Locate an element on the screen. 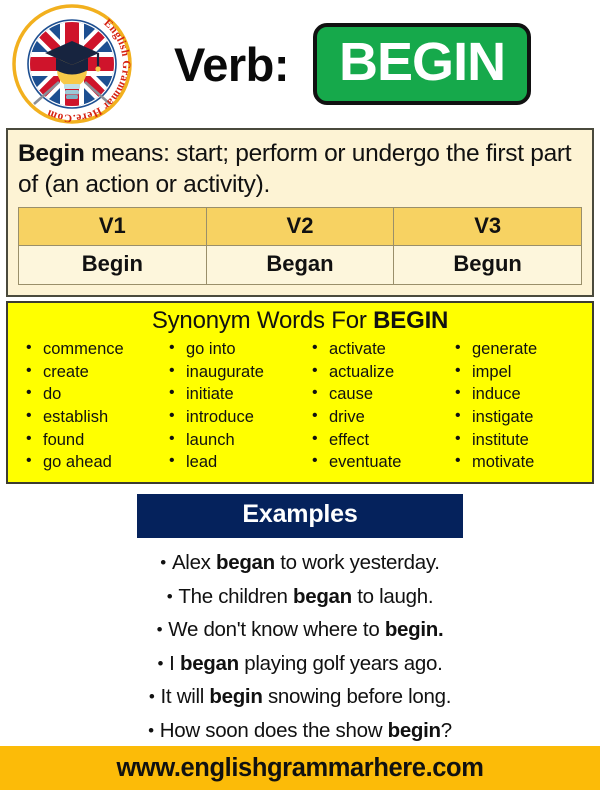 The width and height of the screenshot is (600, 790). example-item: • How soon does the show begin? is located at coordinates (300, 731).